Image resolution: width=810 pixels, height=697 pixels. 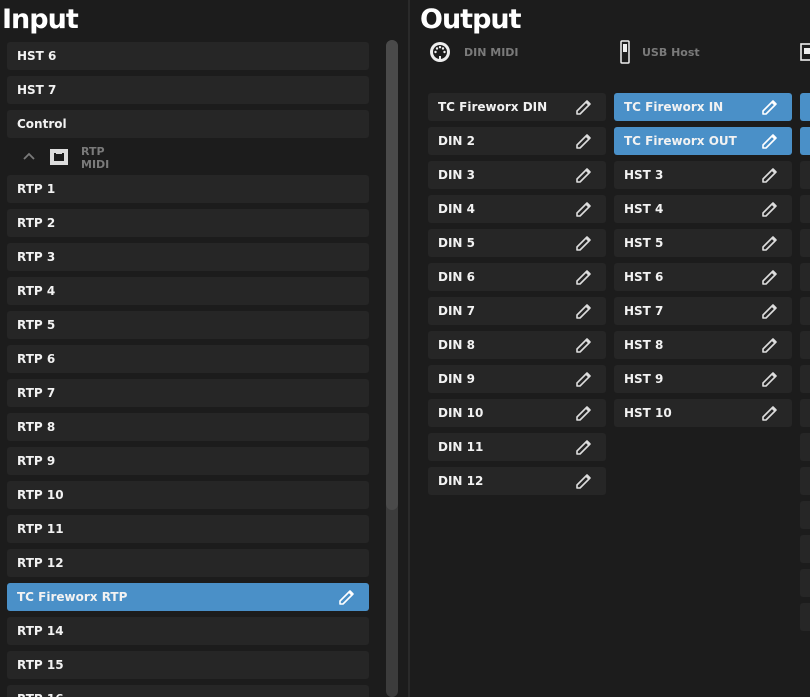 I want to click on output-din-row: DIN 7, so click(x=517, y=311).